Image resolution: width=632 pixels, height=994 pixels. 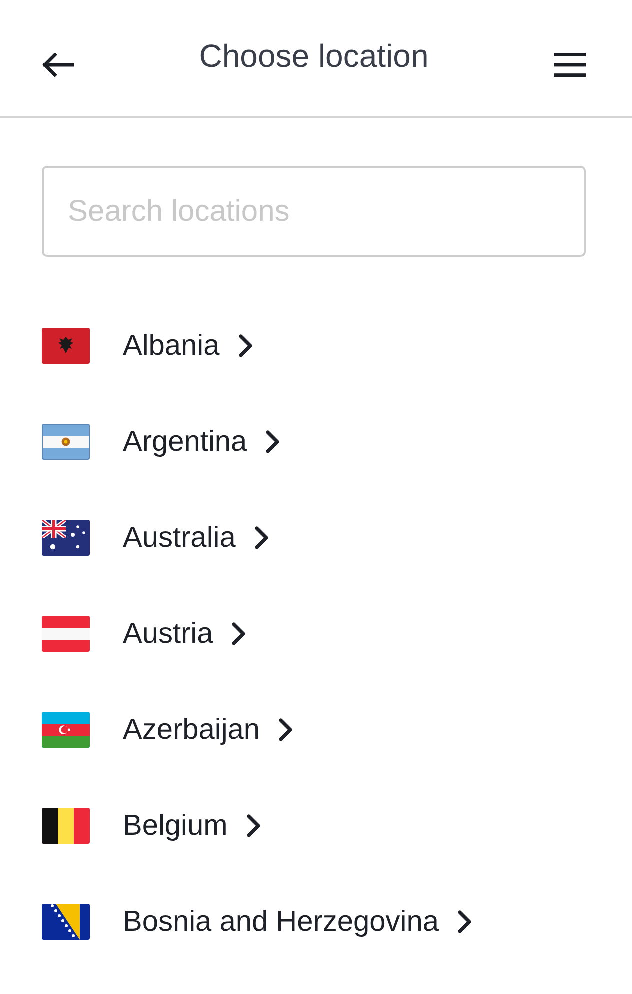 I want to click on bosnia-flag-icon, so click(x=66, y=922).